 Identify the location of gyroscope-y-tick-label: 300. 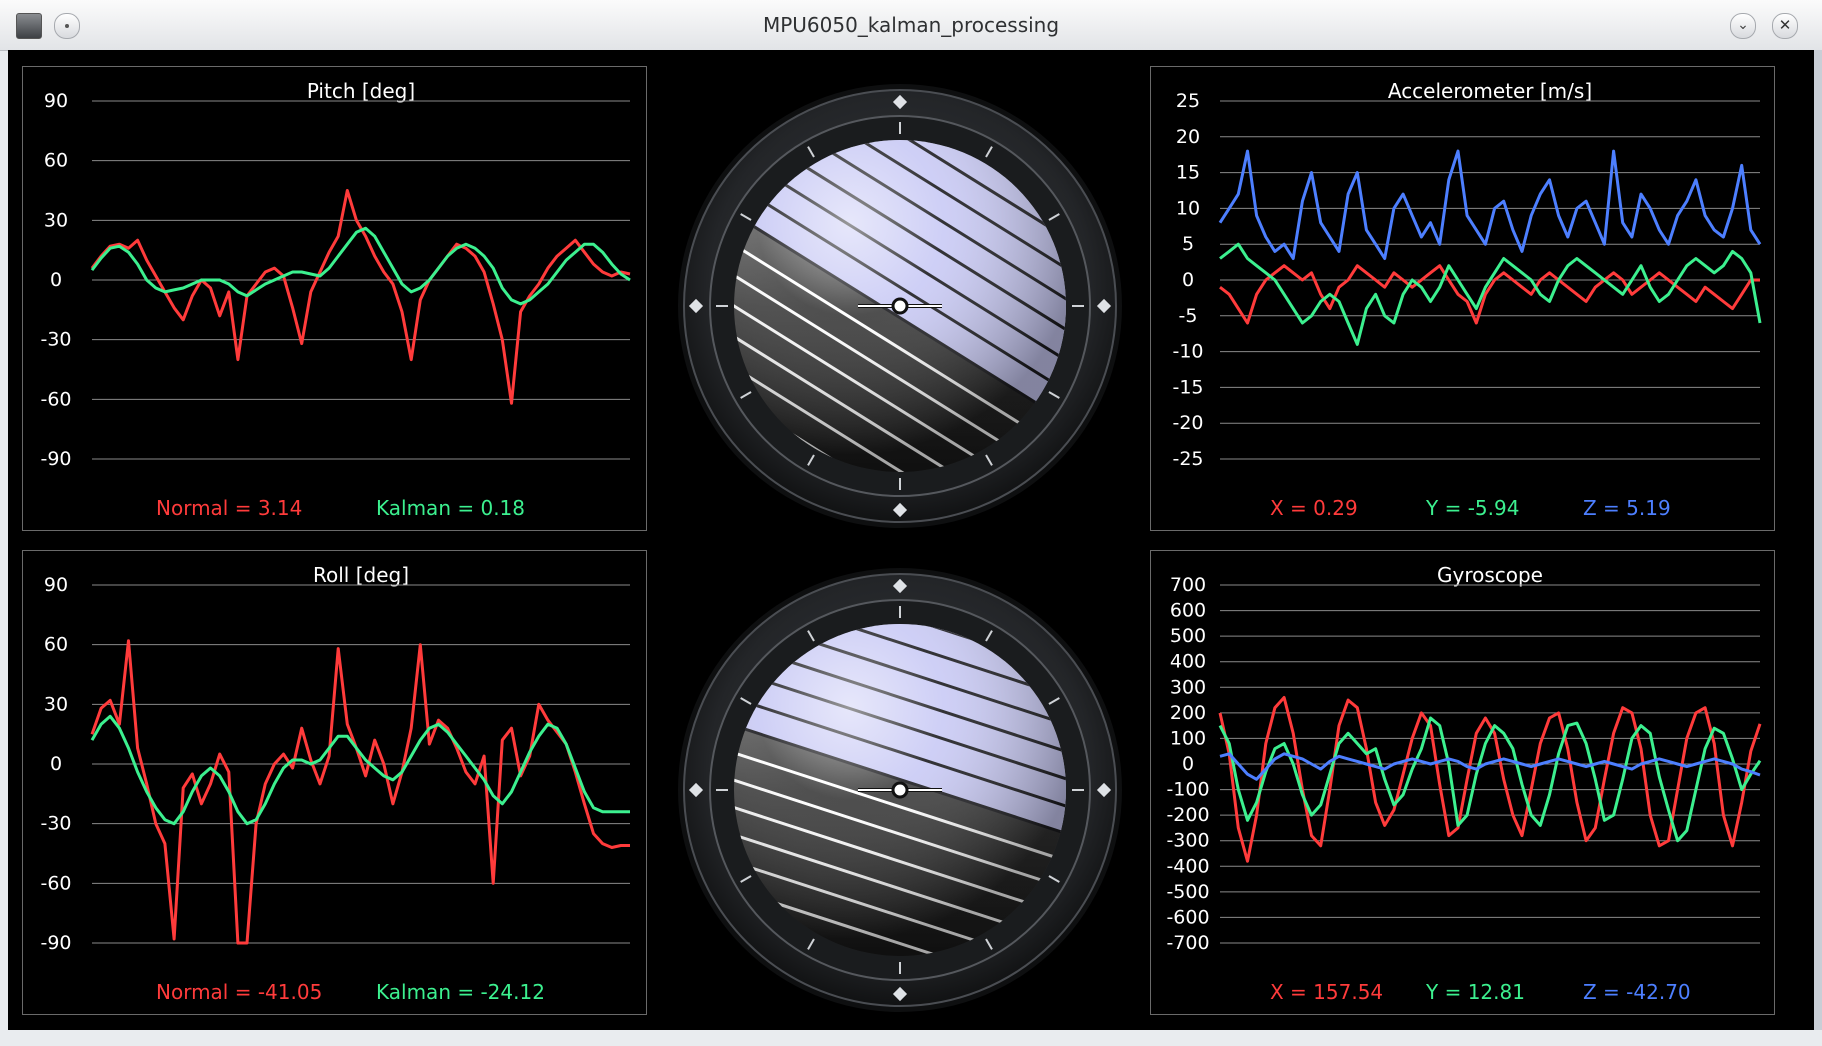
(1188, 687).